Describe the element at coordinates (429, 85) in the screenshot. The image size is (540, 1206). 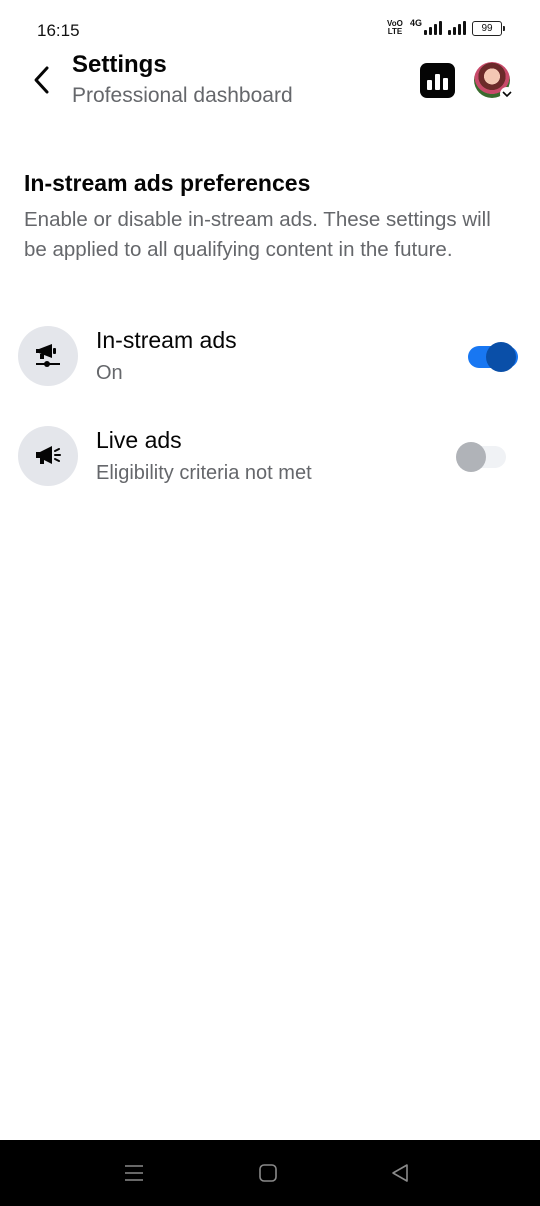
I see `bar-chart-icon` at that location.